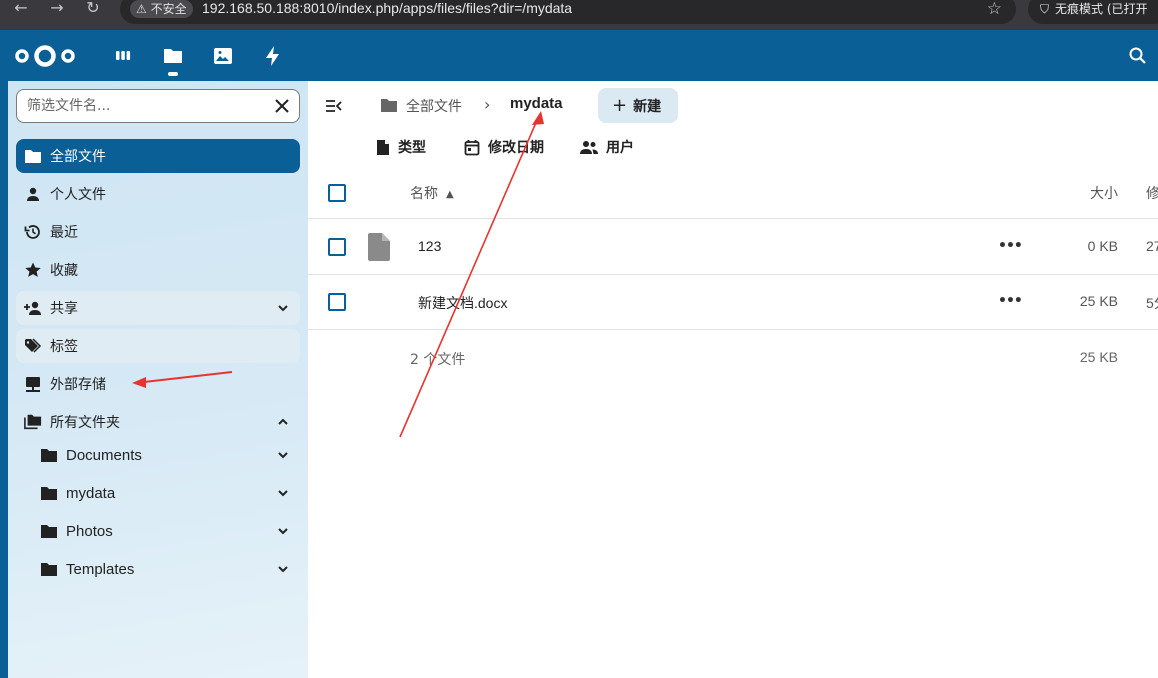 This screenshot has height=678, width=1158. What do you see at coordinates (158, 493) in the screenshot?
I see `folder-item-mydata: mydata` at bounding box center [158, 493].